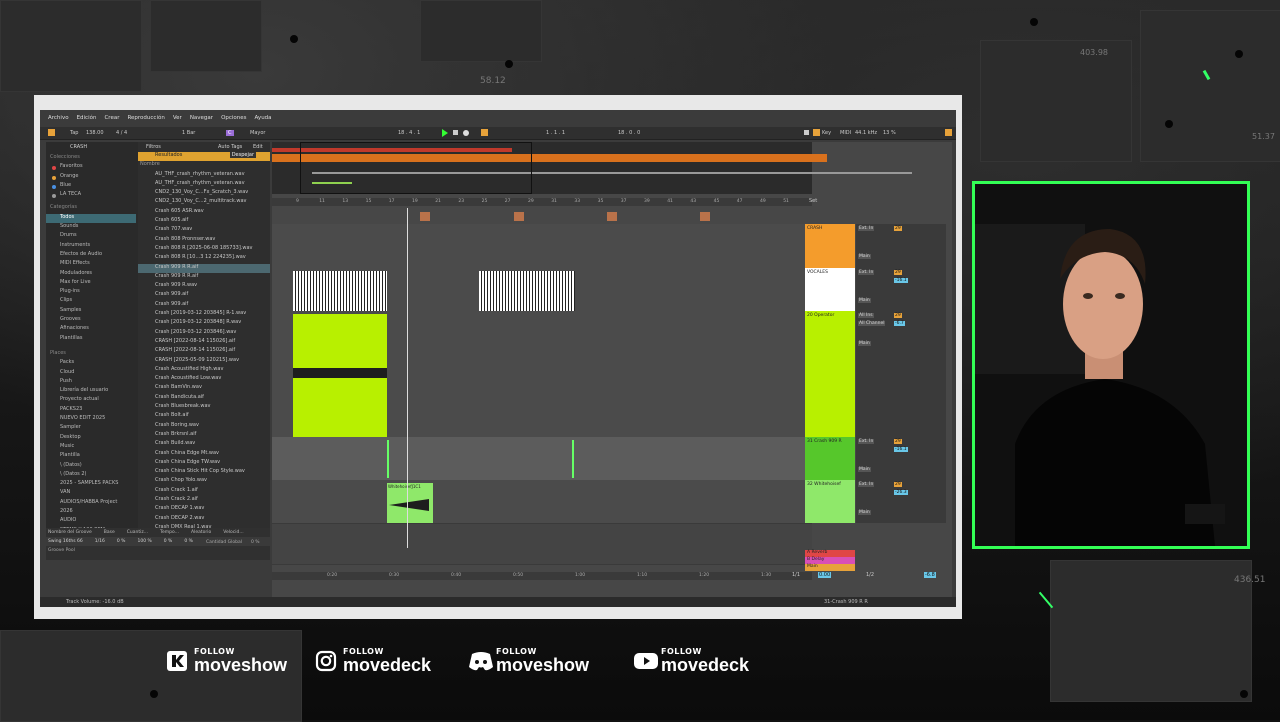 This screenshot has height=722, width=1280. I want to click on time-ruler: 0:20 0:30 0:40 0:50 1:00 1:10 1:20 1:30, so click(542, 576).